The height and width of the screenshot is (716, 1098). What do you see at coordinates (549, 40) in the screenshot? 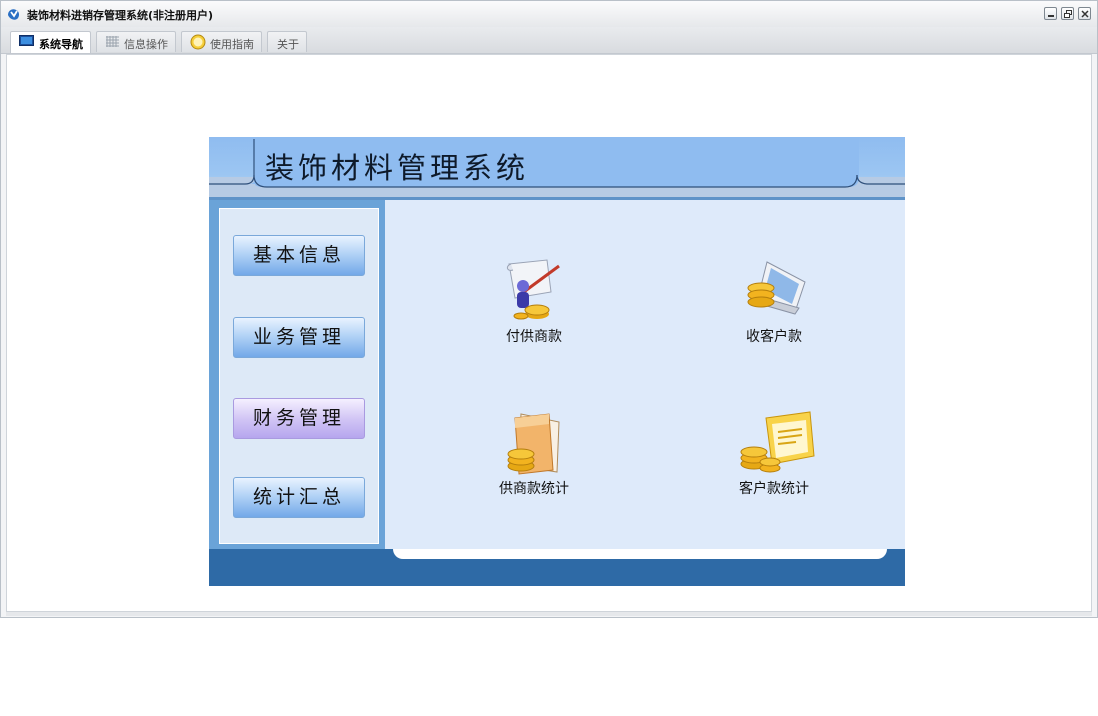
I see `tab-bar: 系统导航 信息操作 使用指南 关于` at bounding box center [549, 40].